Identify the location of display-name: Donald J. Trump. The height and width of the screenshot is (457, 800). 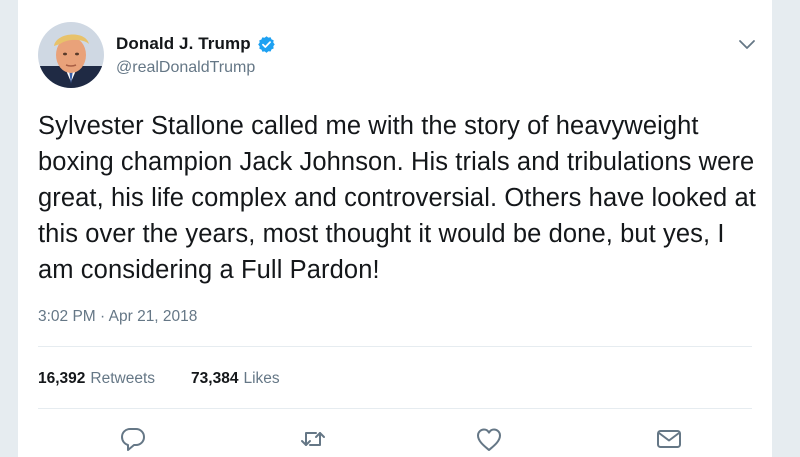
(183, 44).